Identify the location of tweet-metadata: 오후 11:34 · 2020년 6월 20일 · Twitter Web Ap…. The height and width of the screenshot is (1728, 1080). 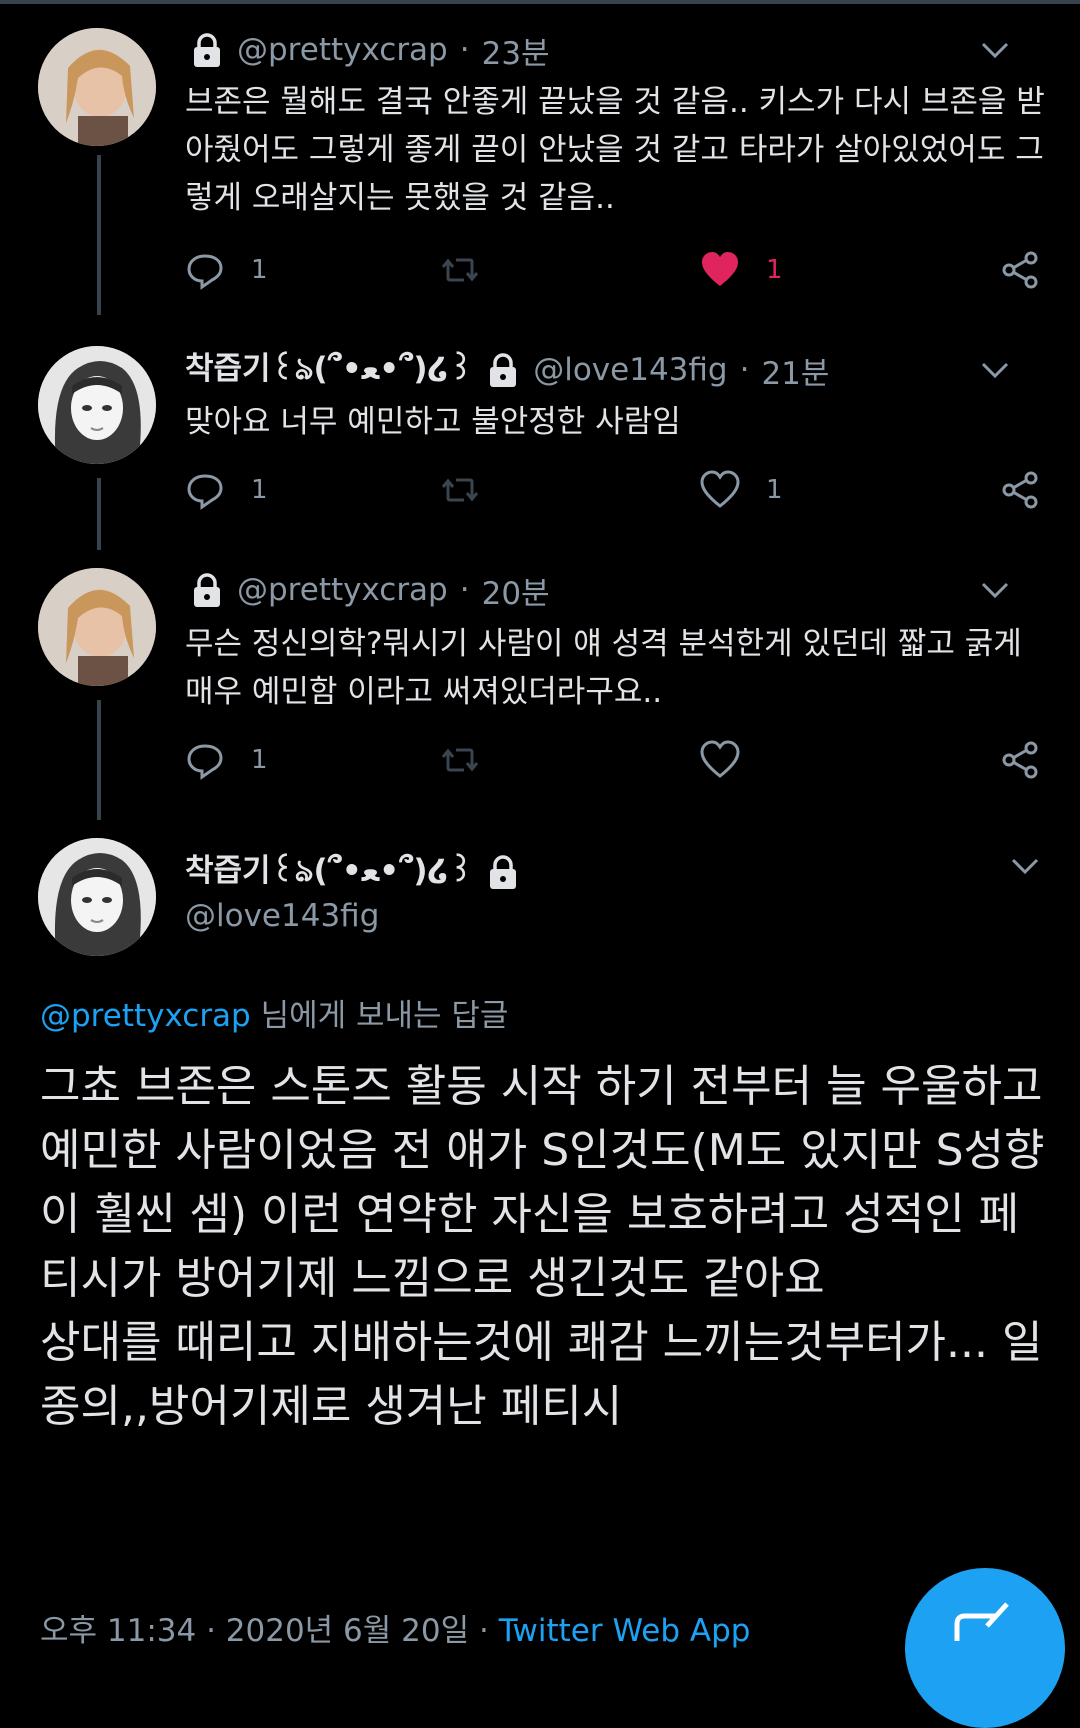
(395, 1627).